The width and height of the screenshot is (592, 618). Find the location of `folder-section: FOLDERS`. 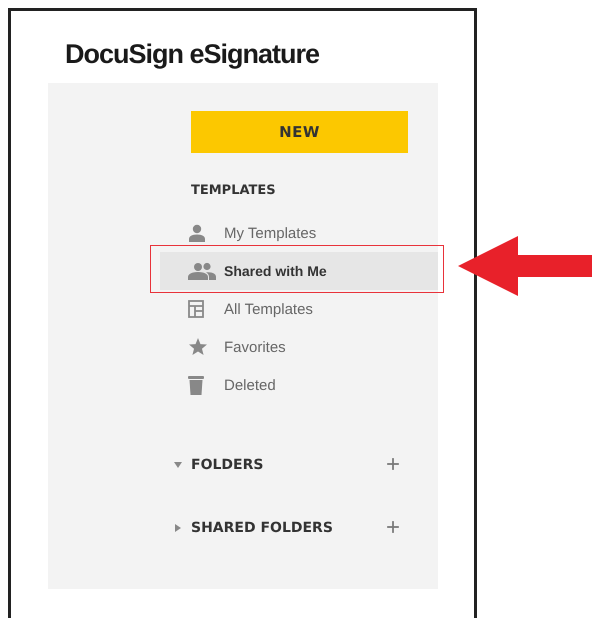

folder-section: FOLDERS is located at coordinates (227, 465).